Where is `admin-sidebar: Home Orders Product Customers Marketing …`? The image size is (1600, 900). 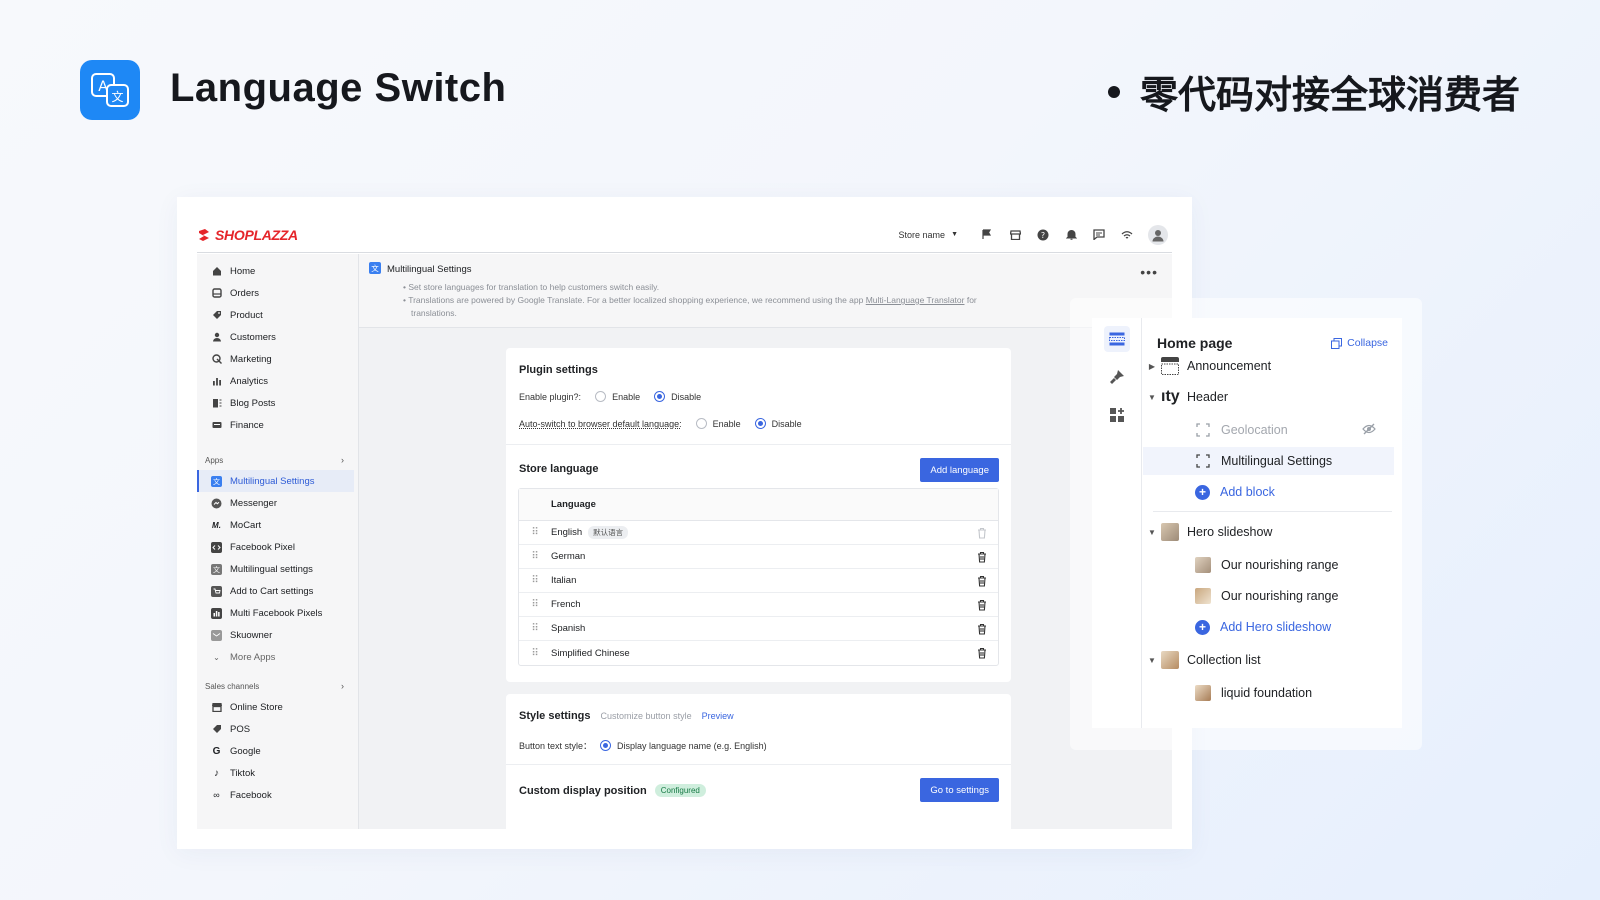 admin-sidebar: Home Orders Product Customers Marketing … is located at coordinates (278, 541).